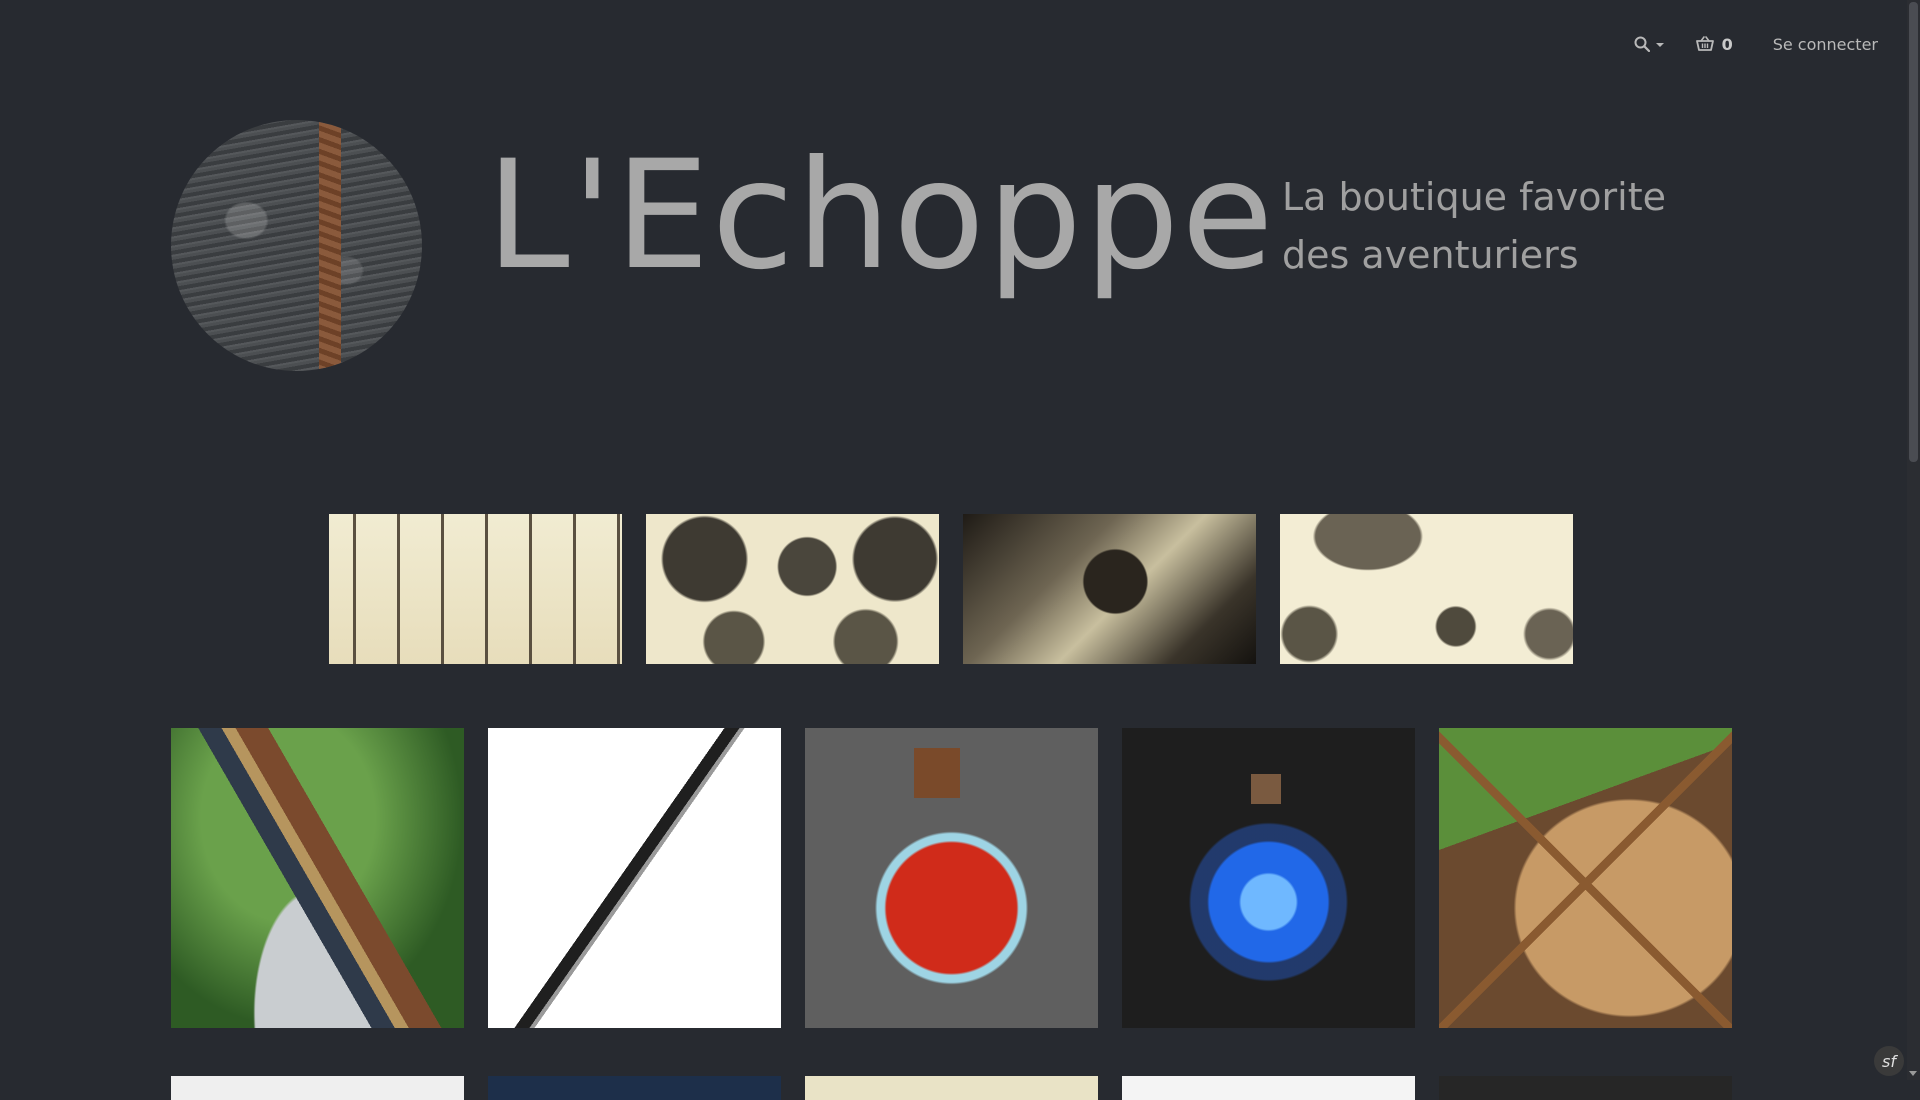 The width and height of the screenshot is (1920, 1100). Describe the element at coordinates (1825, 44) in the screenshot. I see `login-link: Se connecter` at that location.